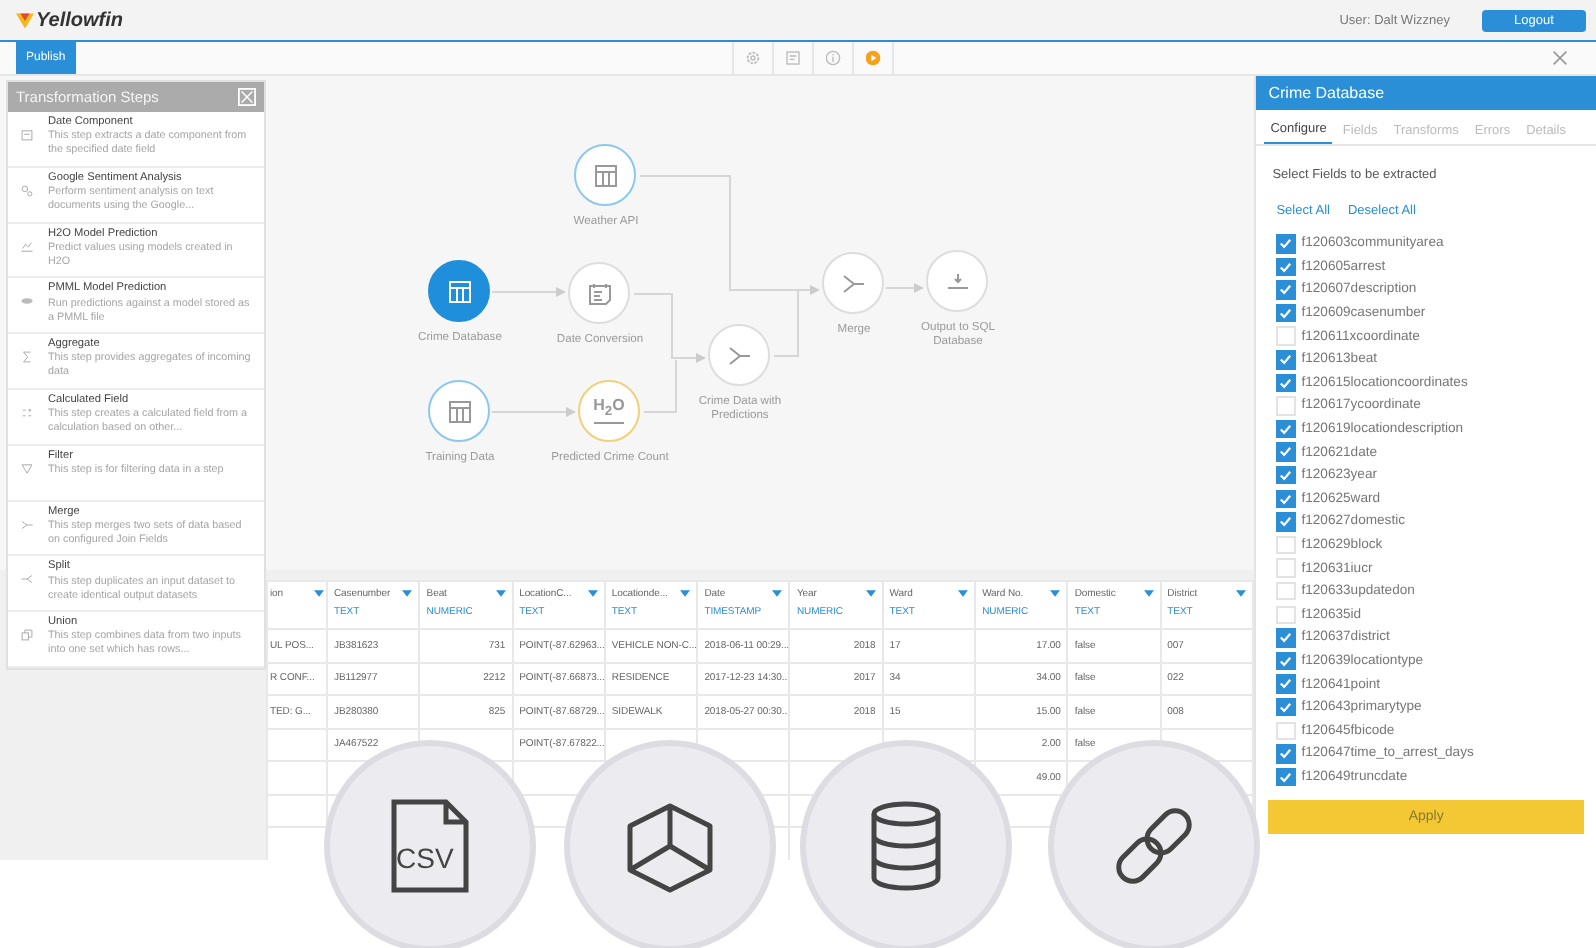 The width and height of the screenshot is (1596, 948). Describe the element at coordinates (599, 293) in the screenshot. I see `calendar-icon` at that location.